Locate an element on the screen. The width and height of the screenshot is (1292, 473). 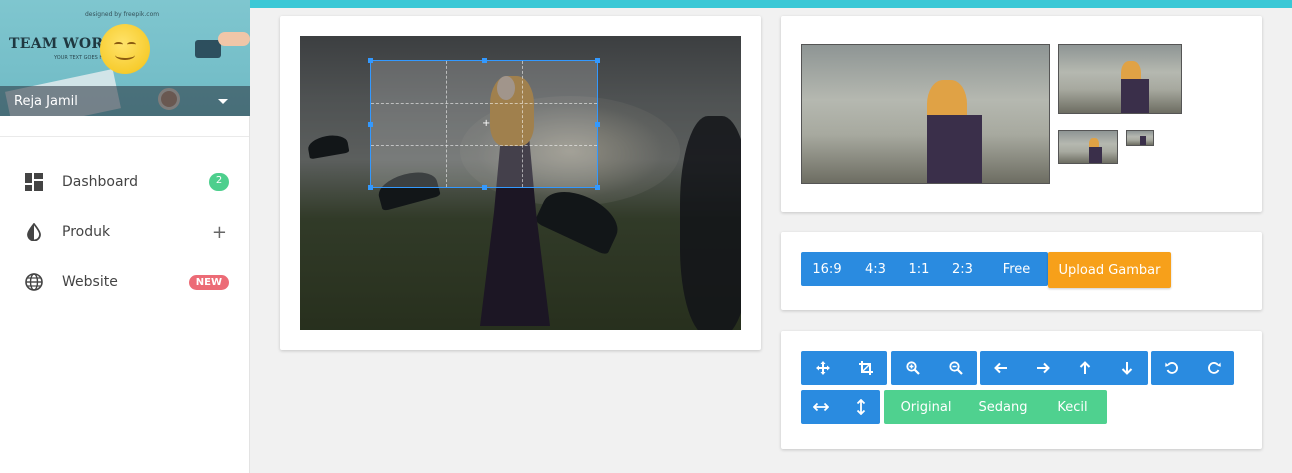
upload-image-button: Upload Gambar is located at coordinates (1109, 270).